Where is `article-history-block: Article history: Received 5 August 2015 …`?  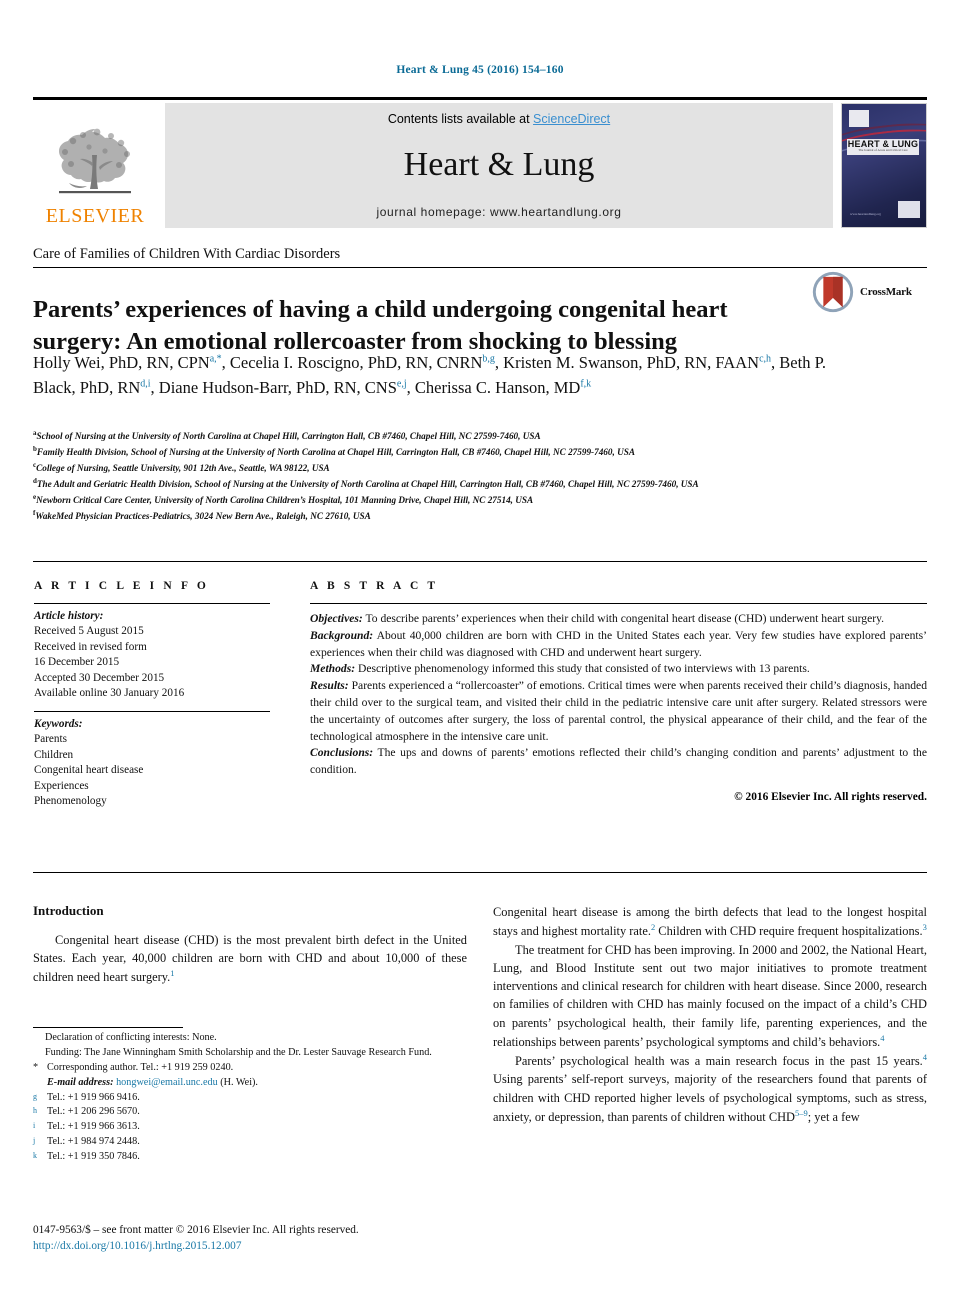 article-history-block: Article history: Received 5 August 2015 … is located at coordinates (152, 657).